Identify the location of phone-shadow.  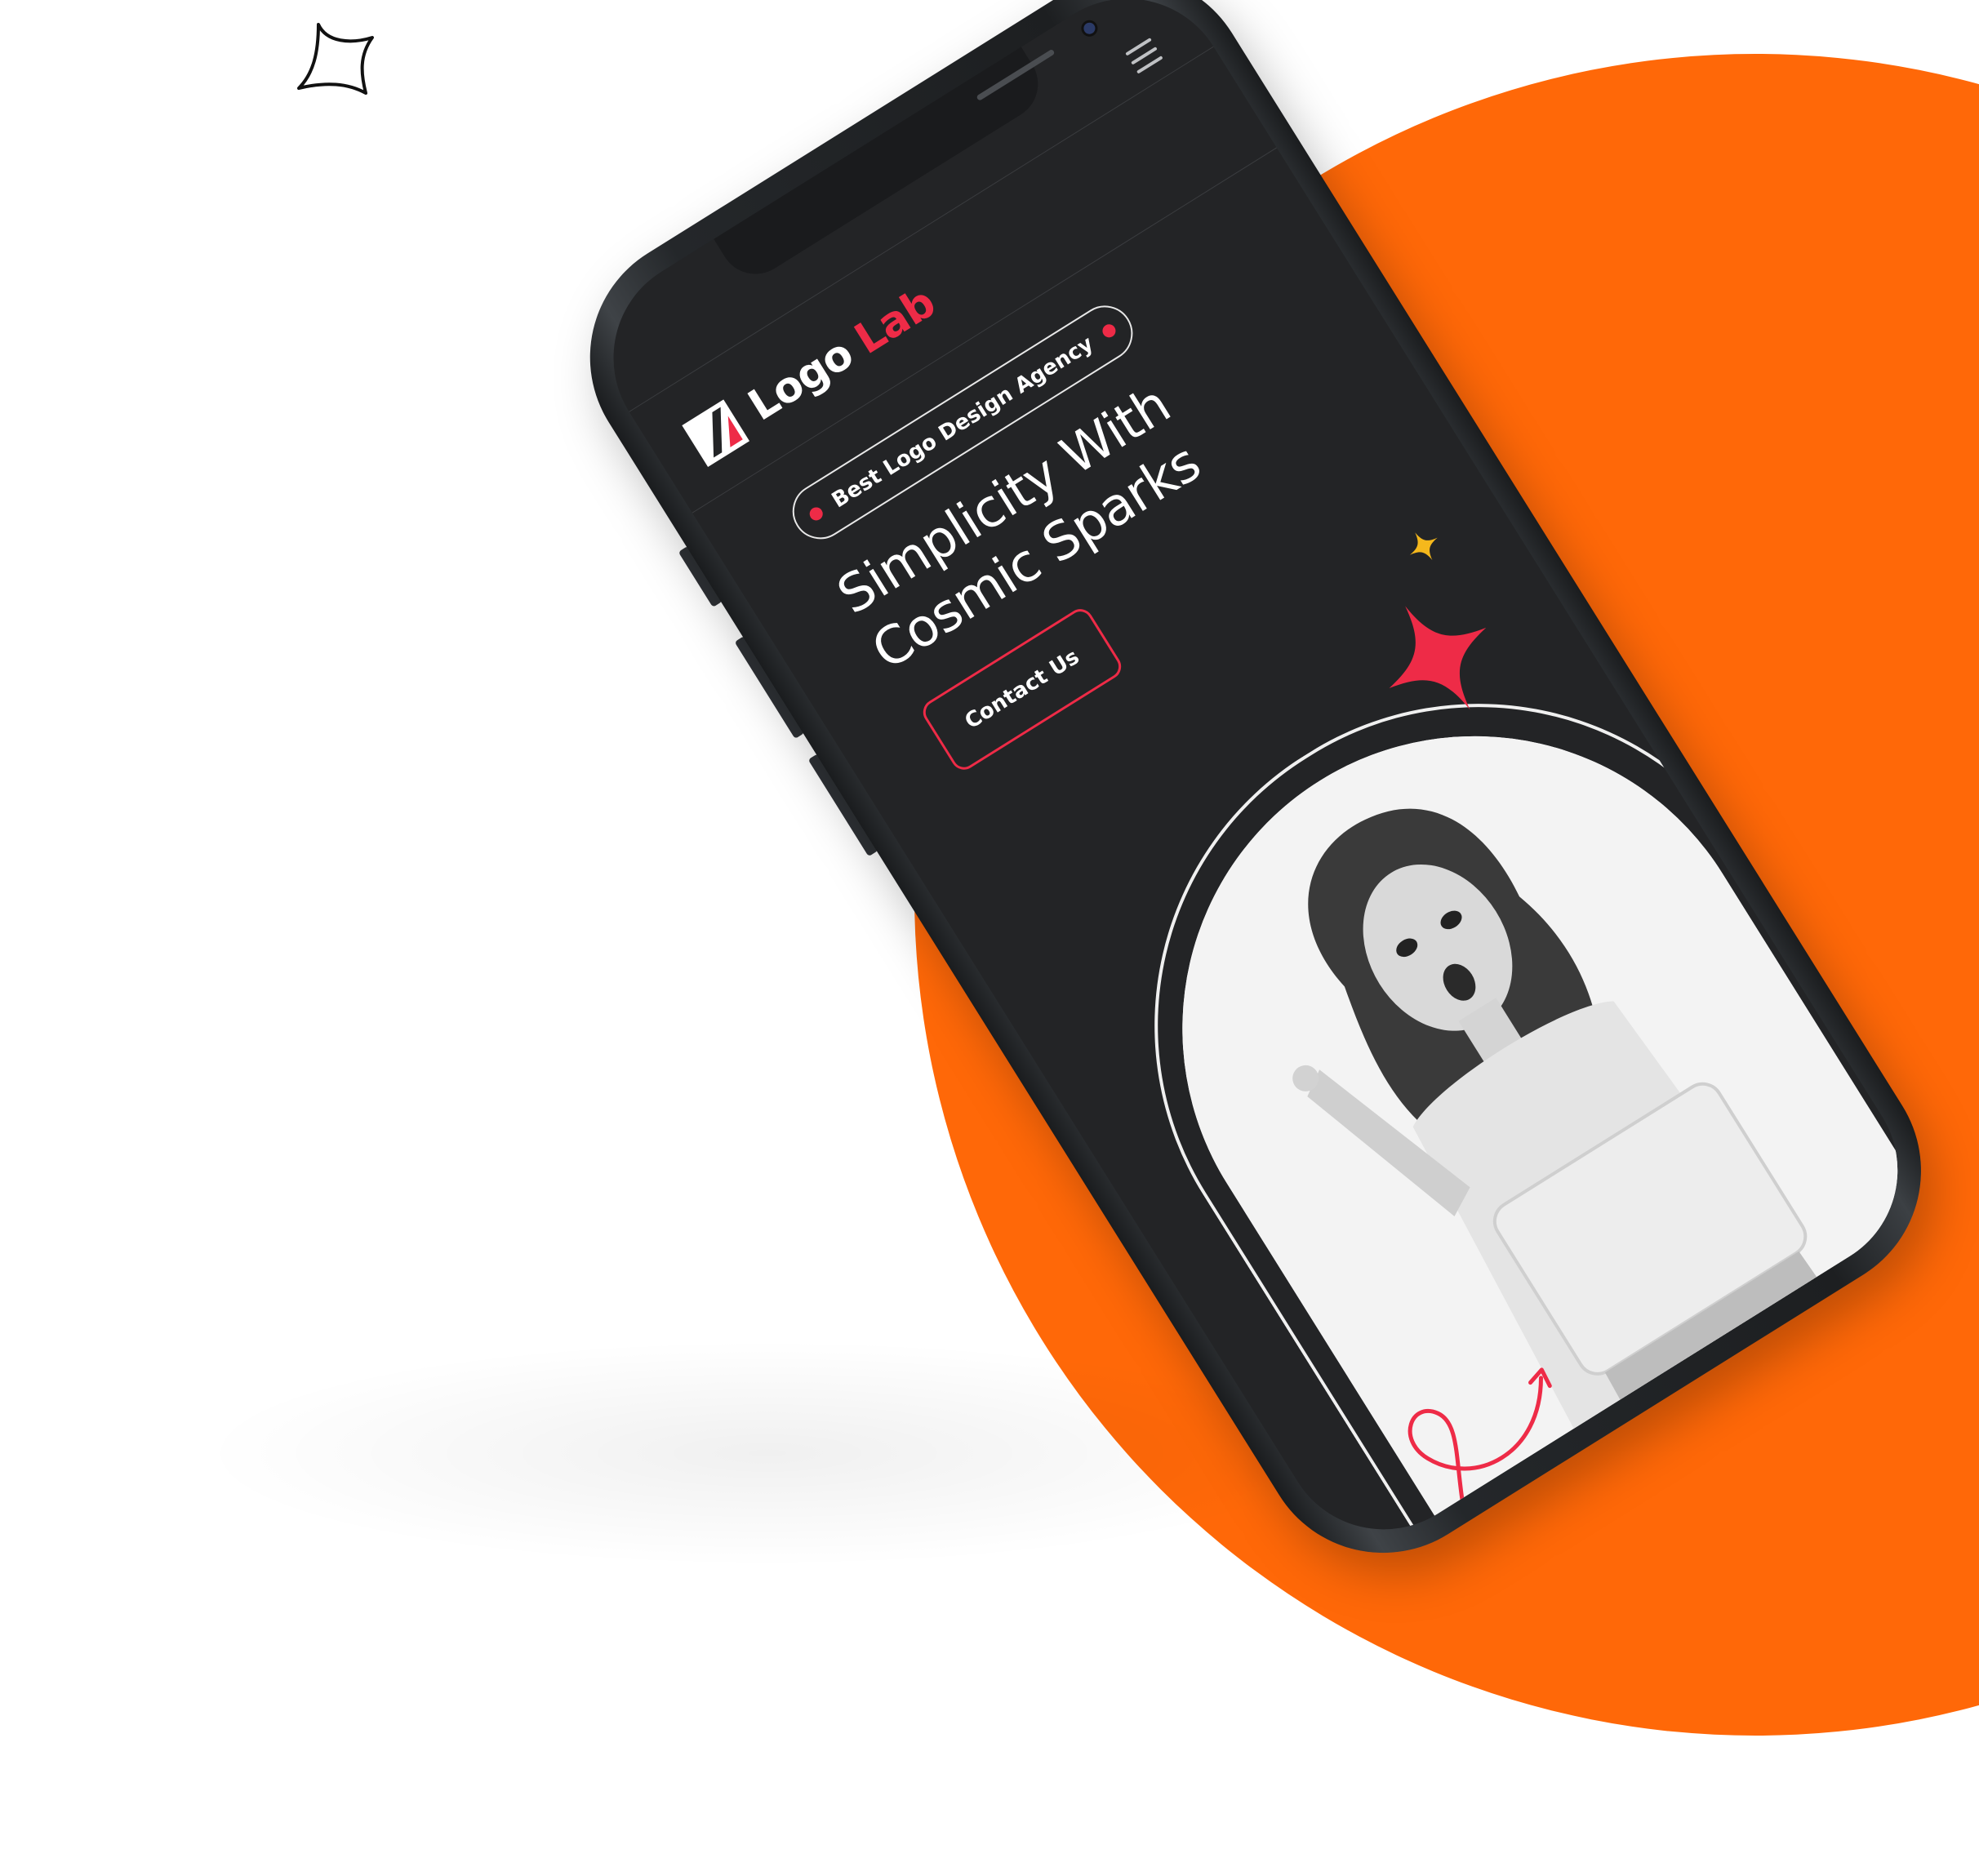
(767, 1453).